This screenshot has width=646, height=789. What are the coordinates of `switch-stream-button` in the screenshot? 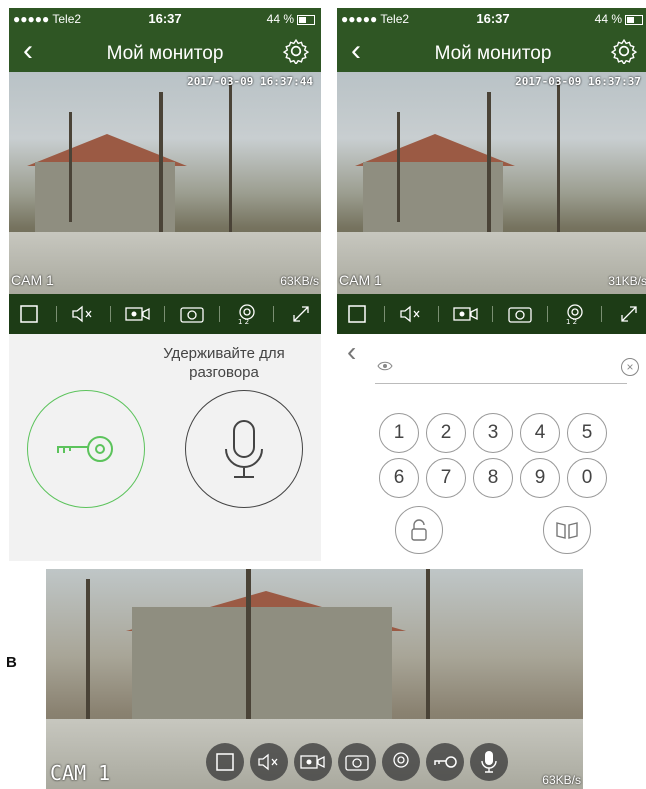 It's located at (401, 762).